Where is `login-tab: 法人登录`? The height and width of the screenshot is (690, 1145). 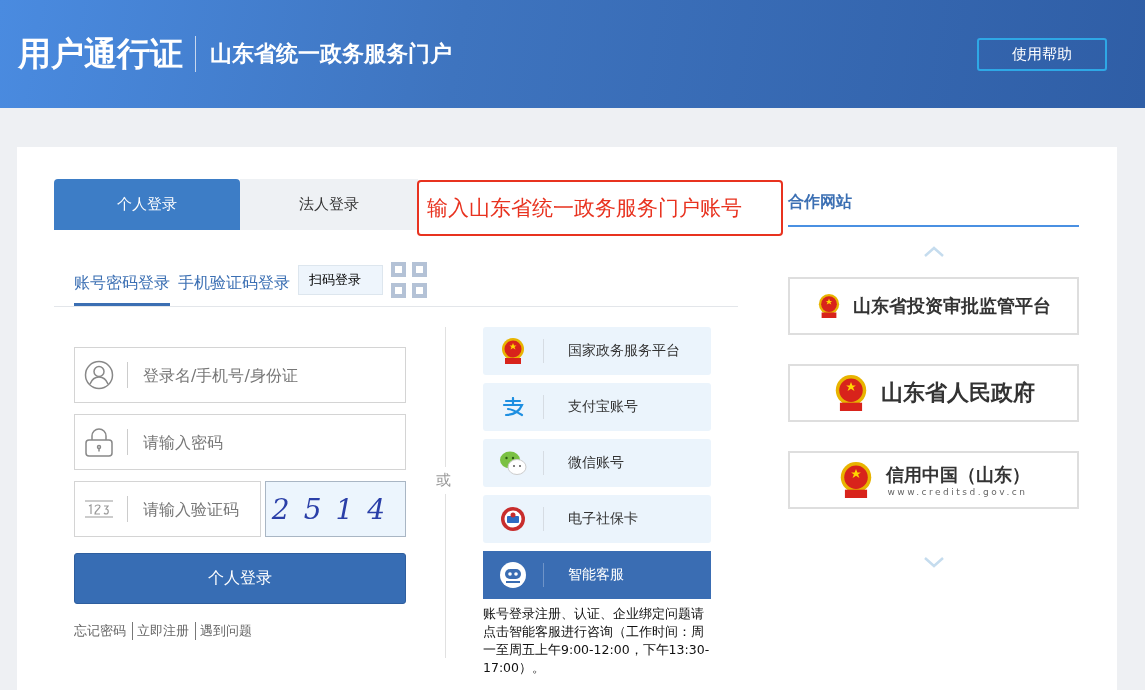 login-tab: 法人登录 is located at coordinates (329, 204).